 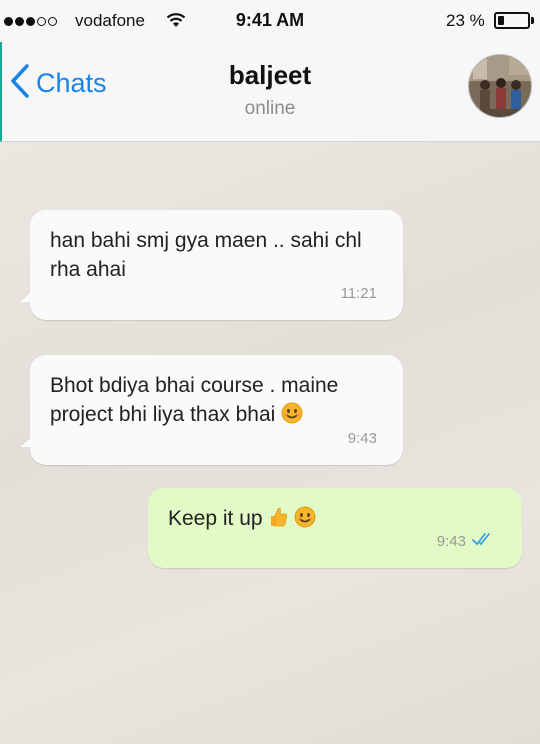 I want to click on message-body: Keep it up, so click(x=215, y=518).